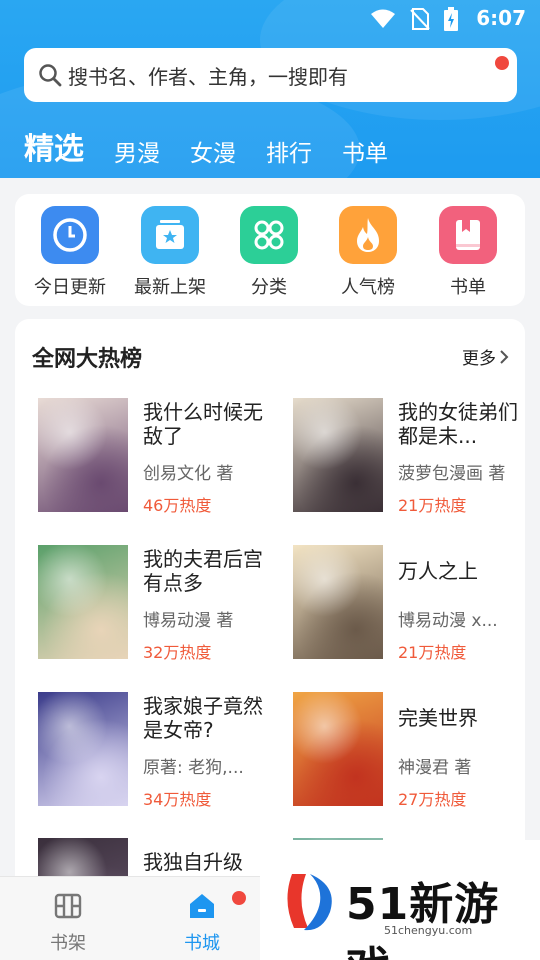 This screenshot has width=540, height=960. I want to click on quick-label: 人气榜, so click(368, 287).